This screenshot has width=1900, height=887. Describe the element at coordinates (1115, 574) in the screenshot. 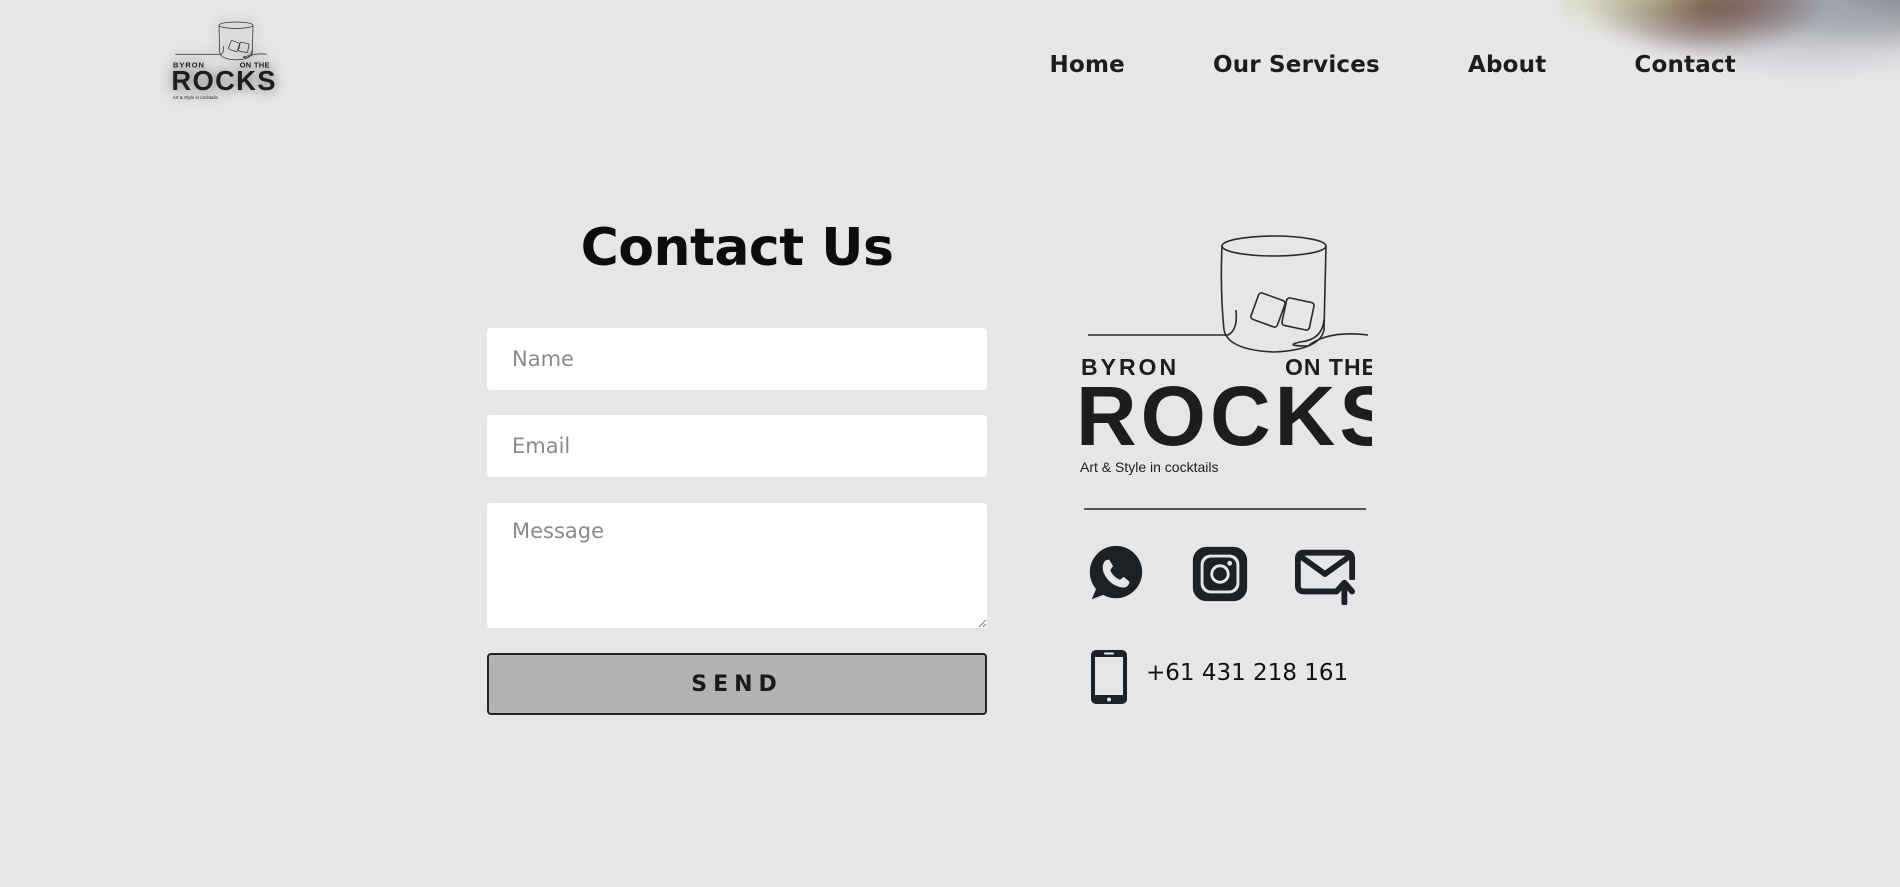

I see `whatsapp-icon` at that location.